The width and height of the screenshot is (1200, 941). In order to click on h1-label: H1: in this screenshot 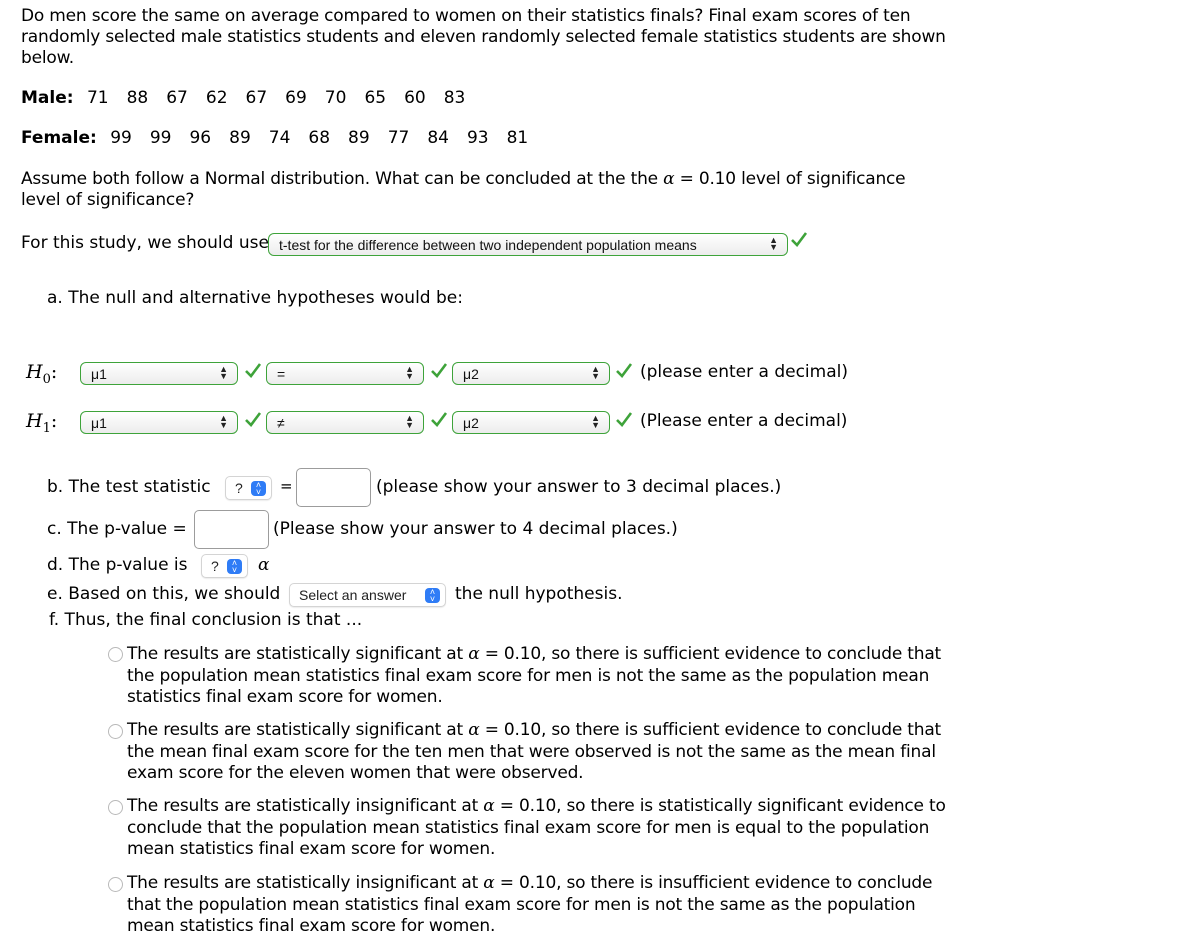, I will do `click(41, 423)`.